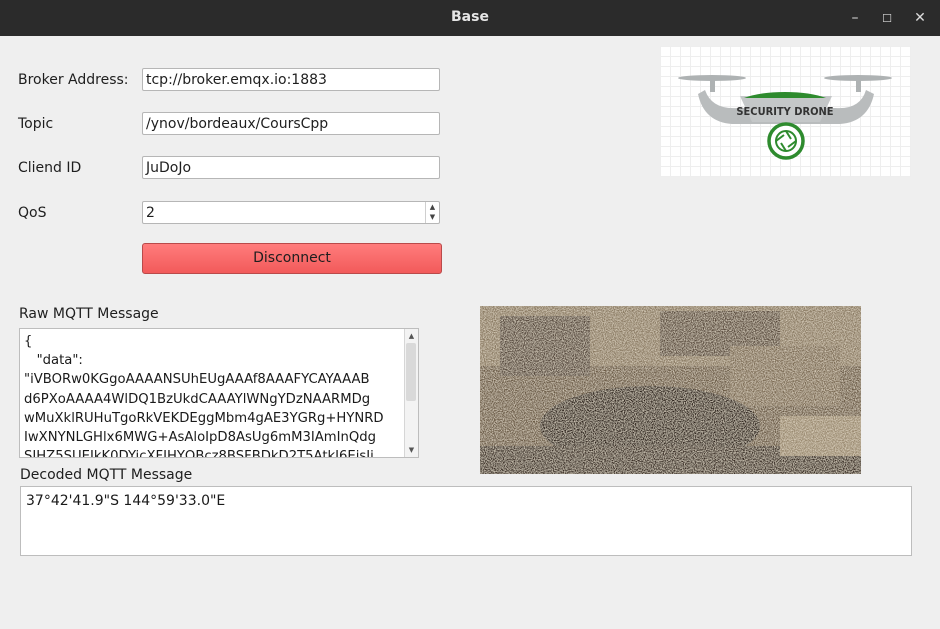 The image size is (940, 629). I want to click on security-drone-logo: SECURITY DRONE, so click(785, 111).